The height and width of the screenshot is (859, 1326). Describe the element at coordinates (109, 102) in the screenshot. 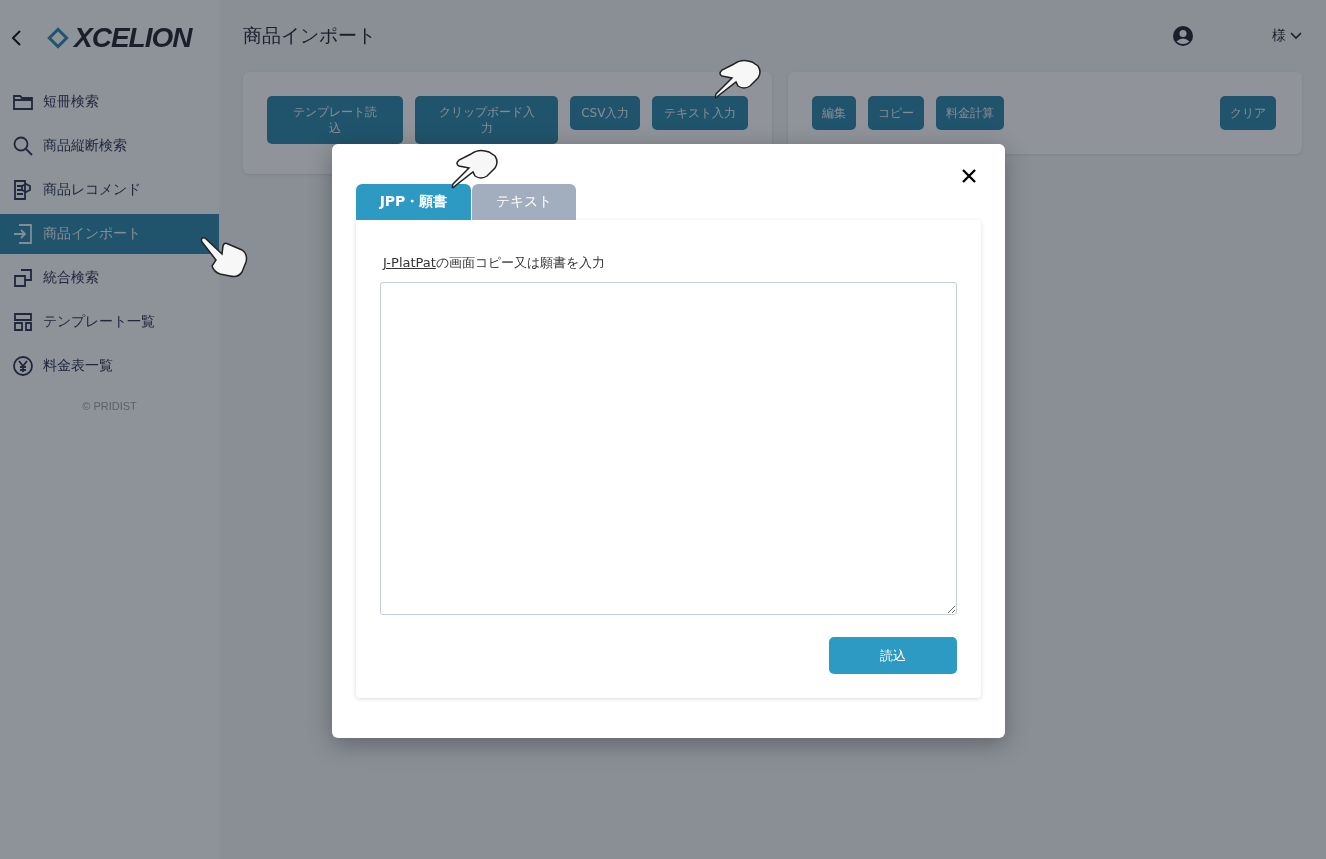

I see `sidebar-item: 短冊検索` at that location.